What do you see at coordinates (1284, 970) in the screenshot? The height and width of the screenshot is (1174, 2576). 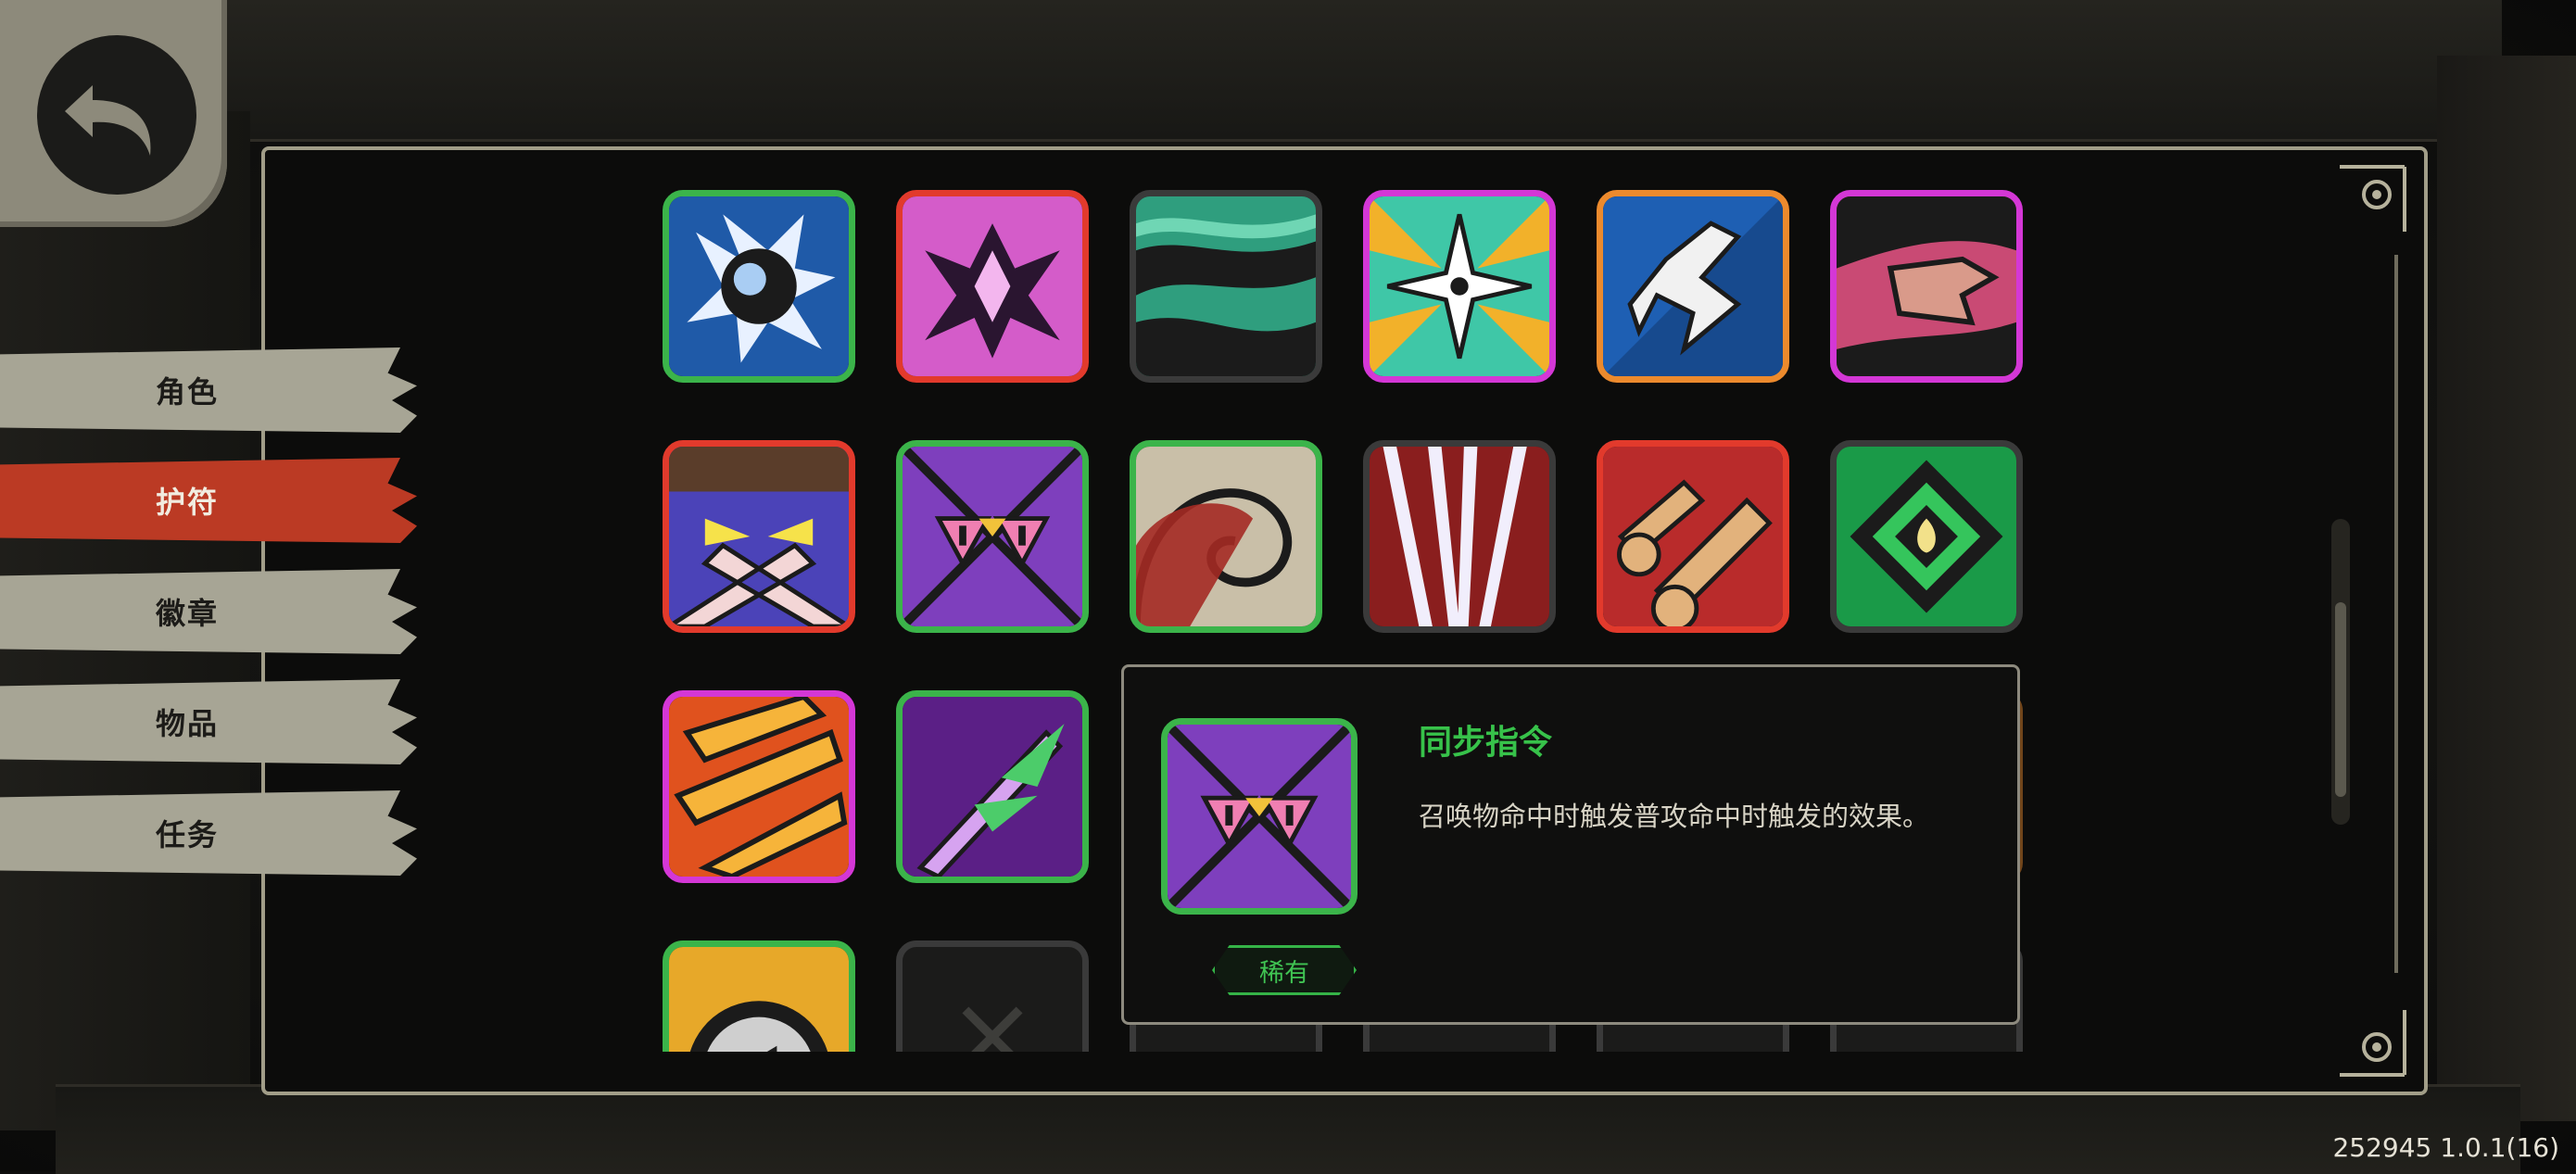 I see `rarity-badge: 稀有` at bounding box center [1284, 970].